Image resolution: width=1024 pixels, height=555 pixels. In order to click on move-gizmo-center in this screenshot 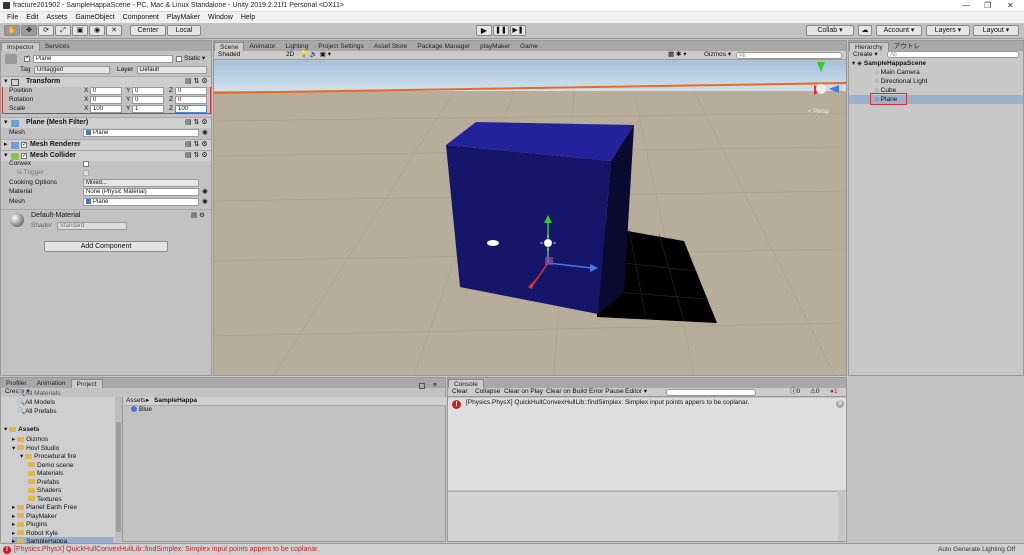, I will do `click(549, 261)`.